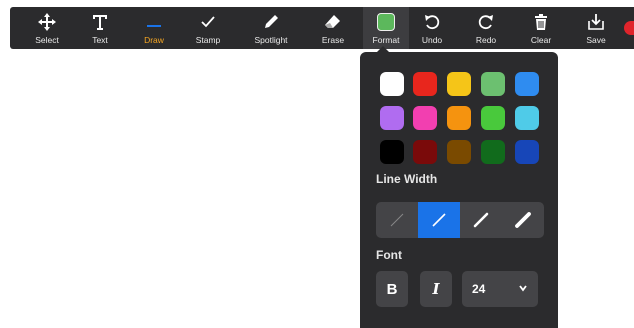 This screenshot has width=634, height=328. I want to click on text-tool-label: Text, so click(100, 40).